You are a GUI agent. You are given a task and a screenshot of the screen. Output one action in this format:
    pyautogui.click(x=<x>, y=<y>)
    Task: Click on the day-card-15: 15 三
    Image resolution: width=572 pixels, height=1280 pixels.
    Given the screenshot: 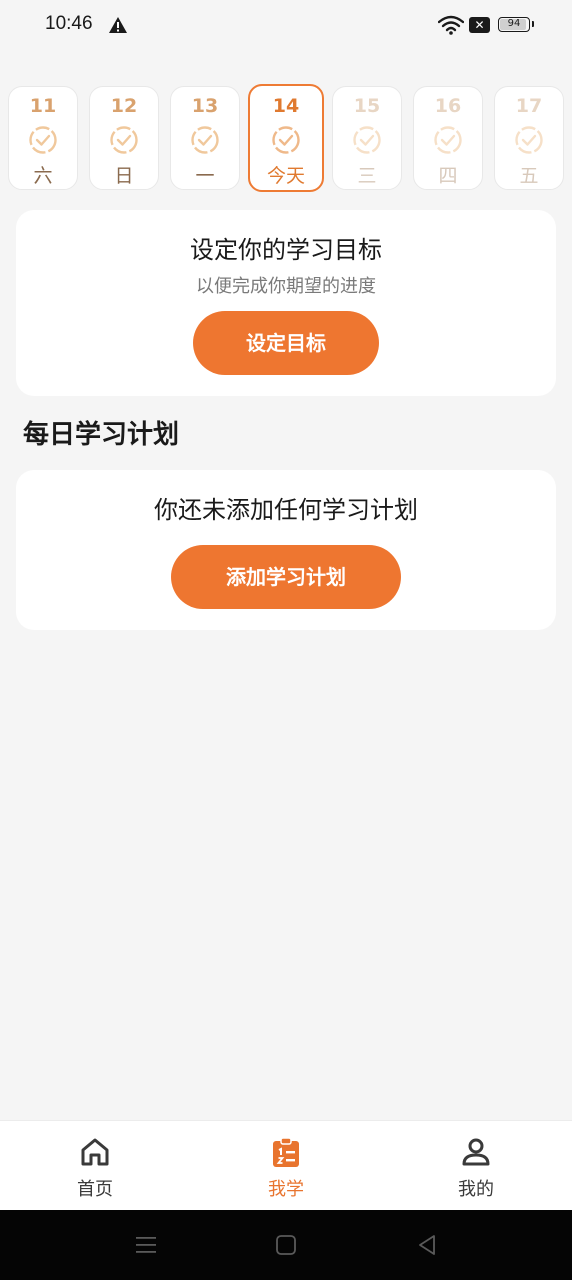 What is the action you would take?
    pyautogui.click(x=367, y=138)
    